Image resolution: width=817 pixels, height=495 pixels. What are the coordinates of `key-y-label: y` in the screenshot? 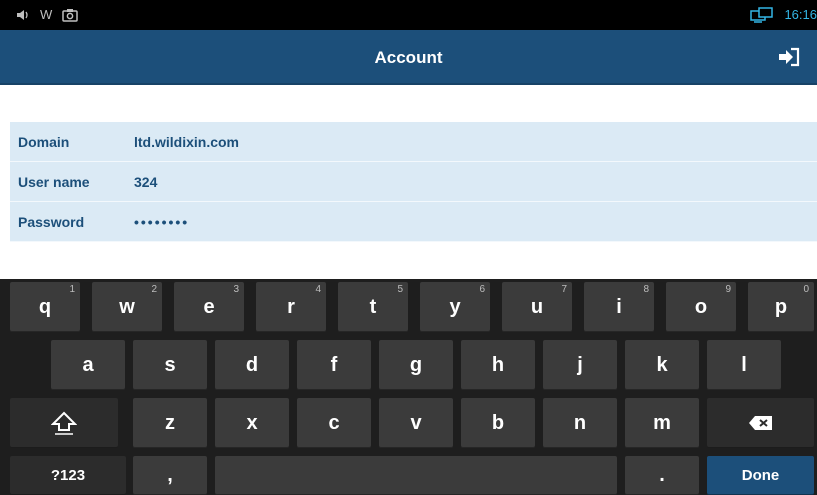 It's located at (455, 306).